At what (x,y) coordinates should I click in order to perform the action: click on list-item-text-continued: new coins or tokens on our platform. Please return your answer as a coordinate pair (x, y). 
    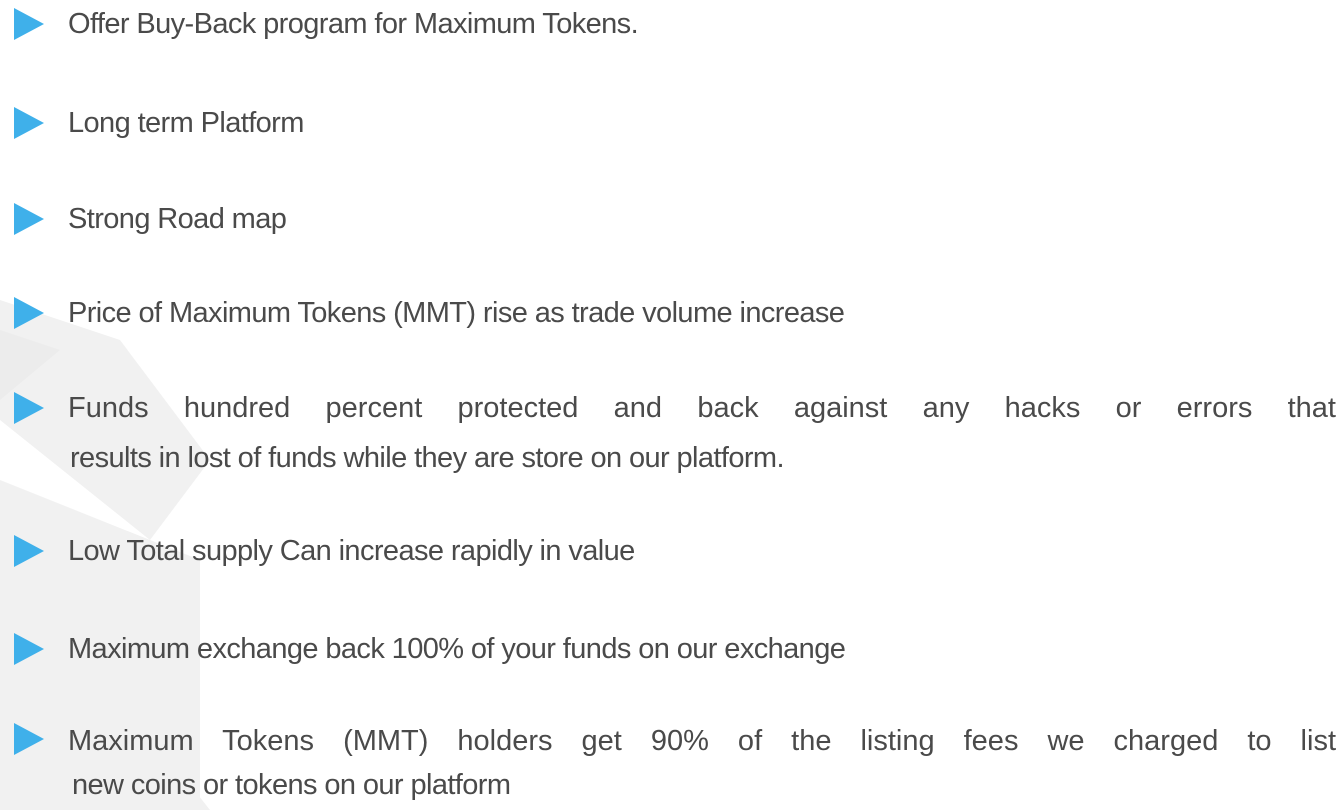
    Looking at the image, I should click on (291, 785).